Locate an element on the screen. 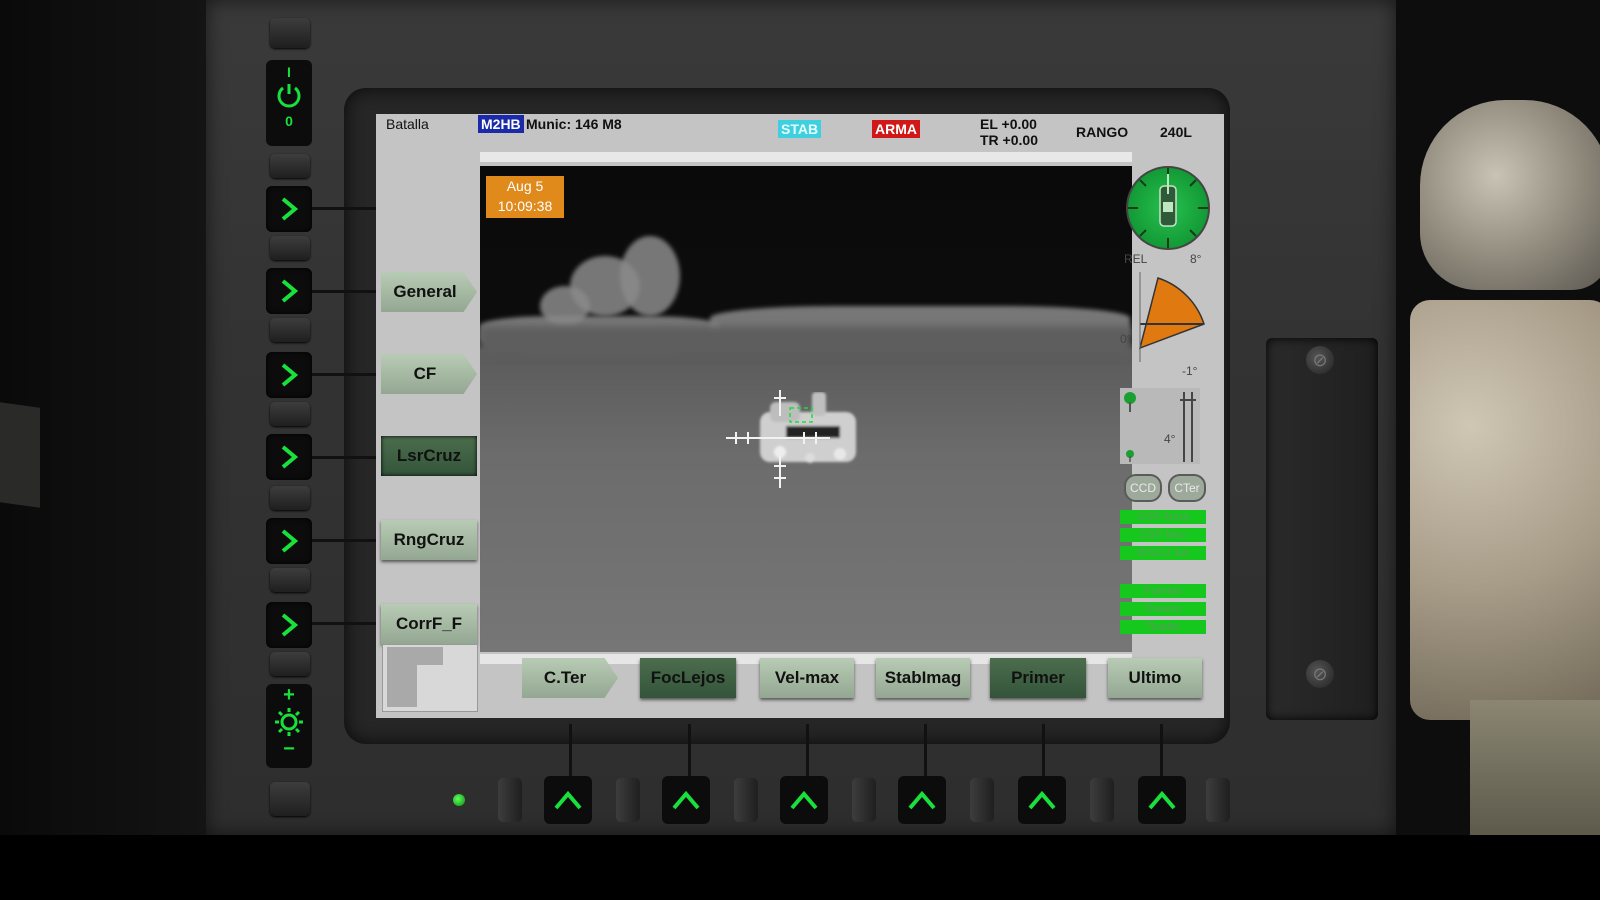 The width and height of the screenshot is (1600, 900). rel-value: 8° is located at coordinates (1196, 259).